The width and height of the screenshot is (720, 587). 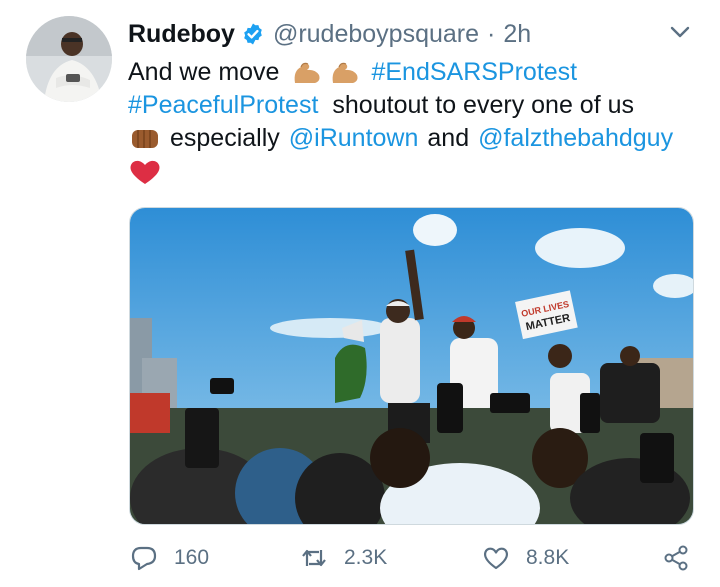 I want to click on timestamp: 2h, so click(x=517, y=34).